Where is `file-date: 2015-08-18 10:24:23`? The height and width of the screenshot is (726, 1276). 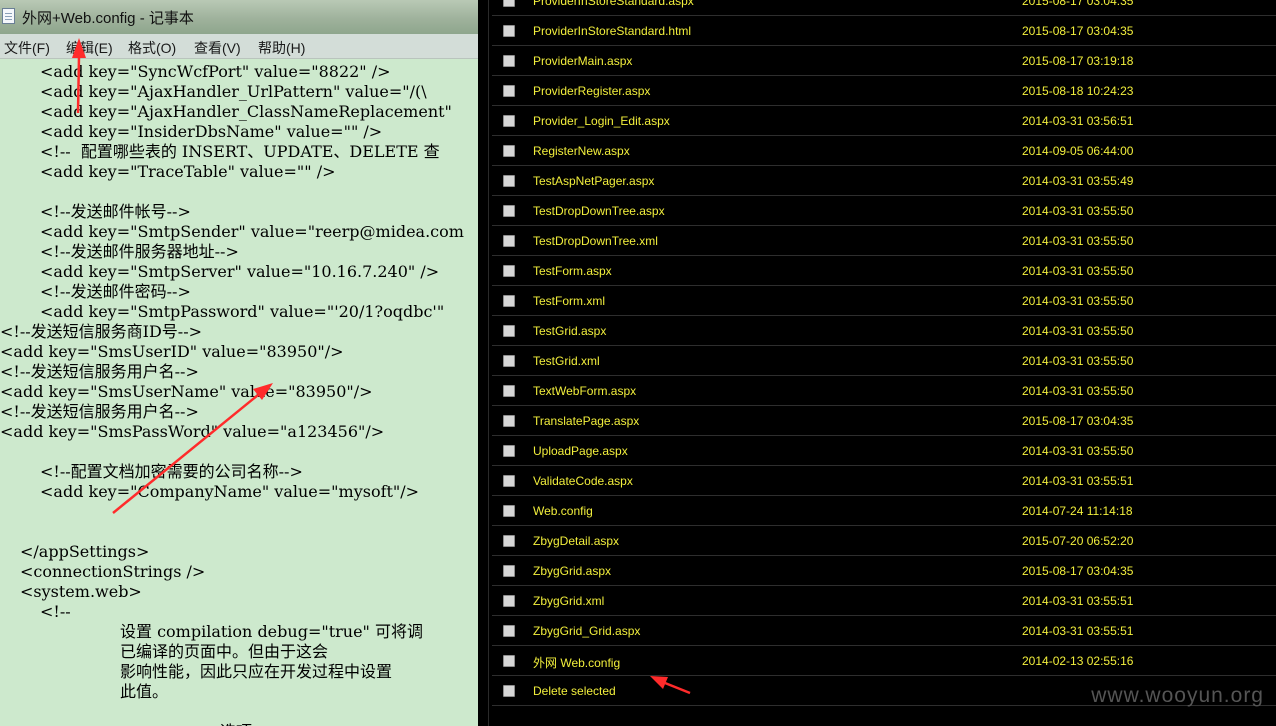 file-date: 2015-08-18 10:24:23 is located at coordinates (1078, 91).